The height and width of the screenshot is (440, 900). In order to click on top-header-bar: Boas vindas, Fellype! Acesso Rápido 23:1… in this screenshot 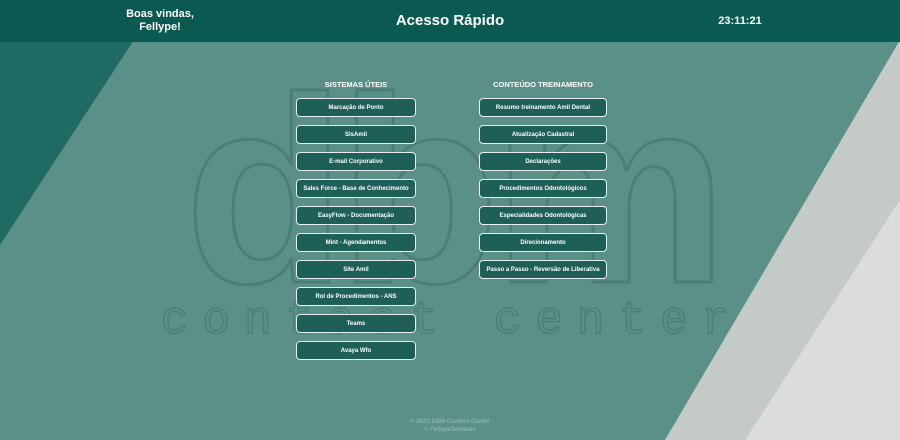, I will do `click(450, 21)`.